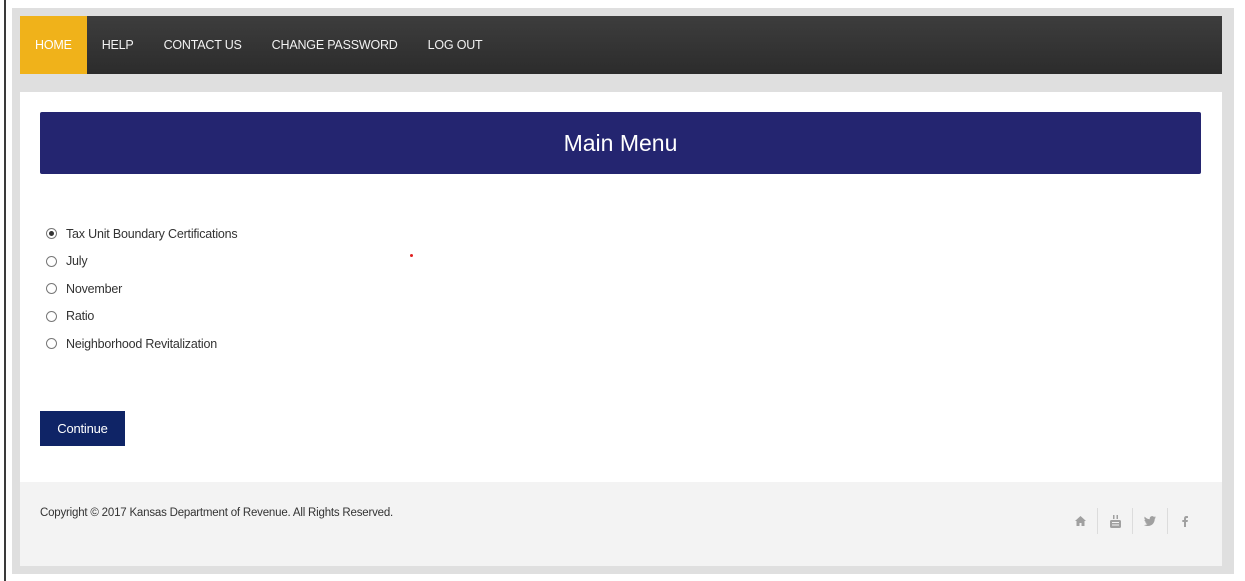 The image size is (1245, 581). I want to click on option-label: Neighborhood Revitalization, so click(141, 343).